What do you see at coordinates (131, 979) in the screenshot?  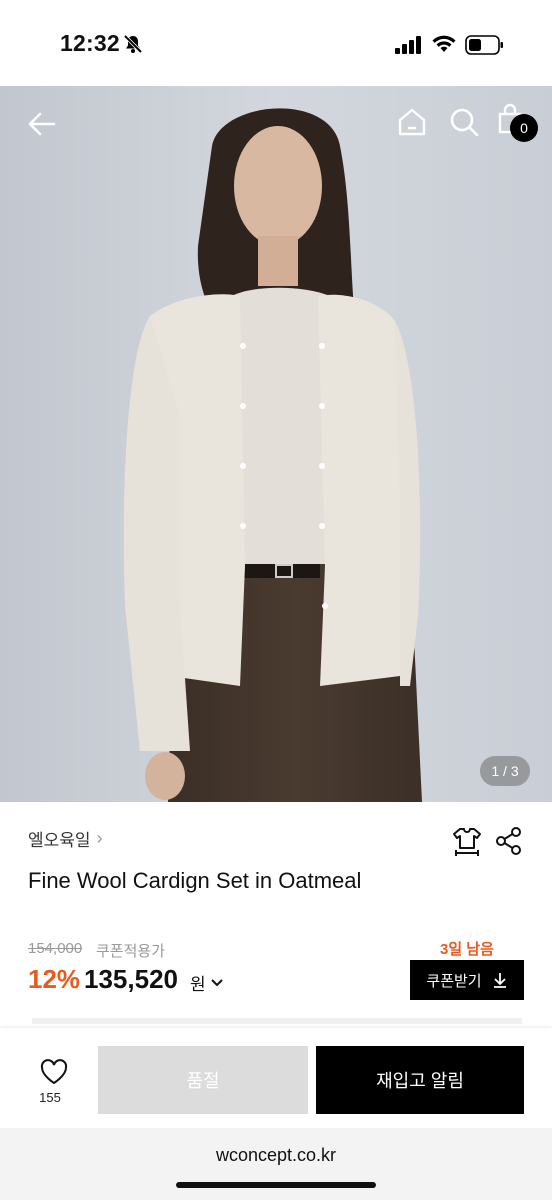 I see `sale-price: 135,520` at bounding box center [131, 979].